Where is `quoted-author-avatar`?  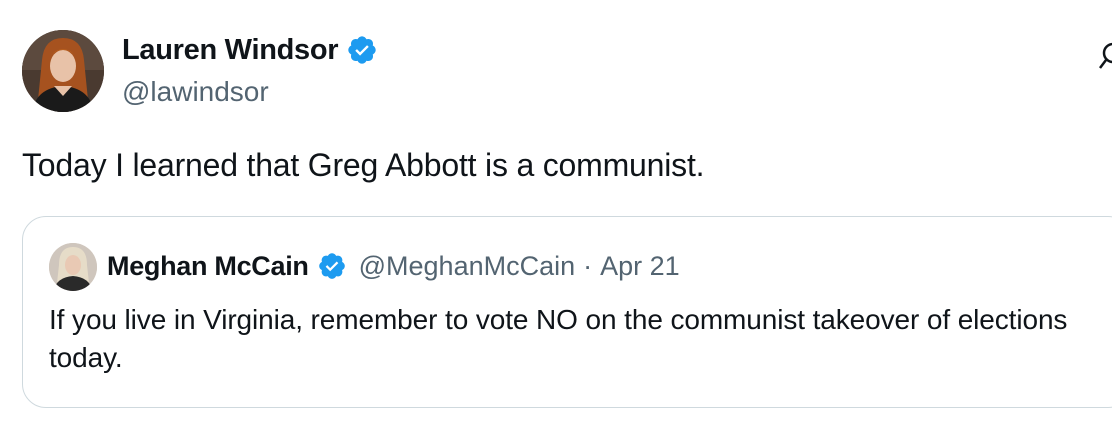 quoted-author-avatar is located at coordinates (73, 267).